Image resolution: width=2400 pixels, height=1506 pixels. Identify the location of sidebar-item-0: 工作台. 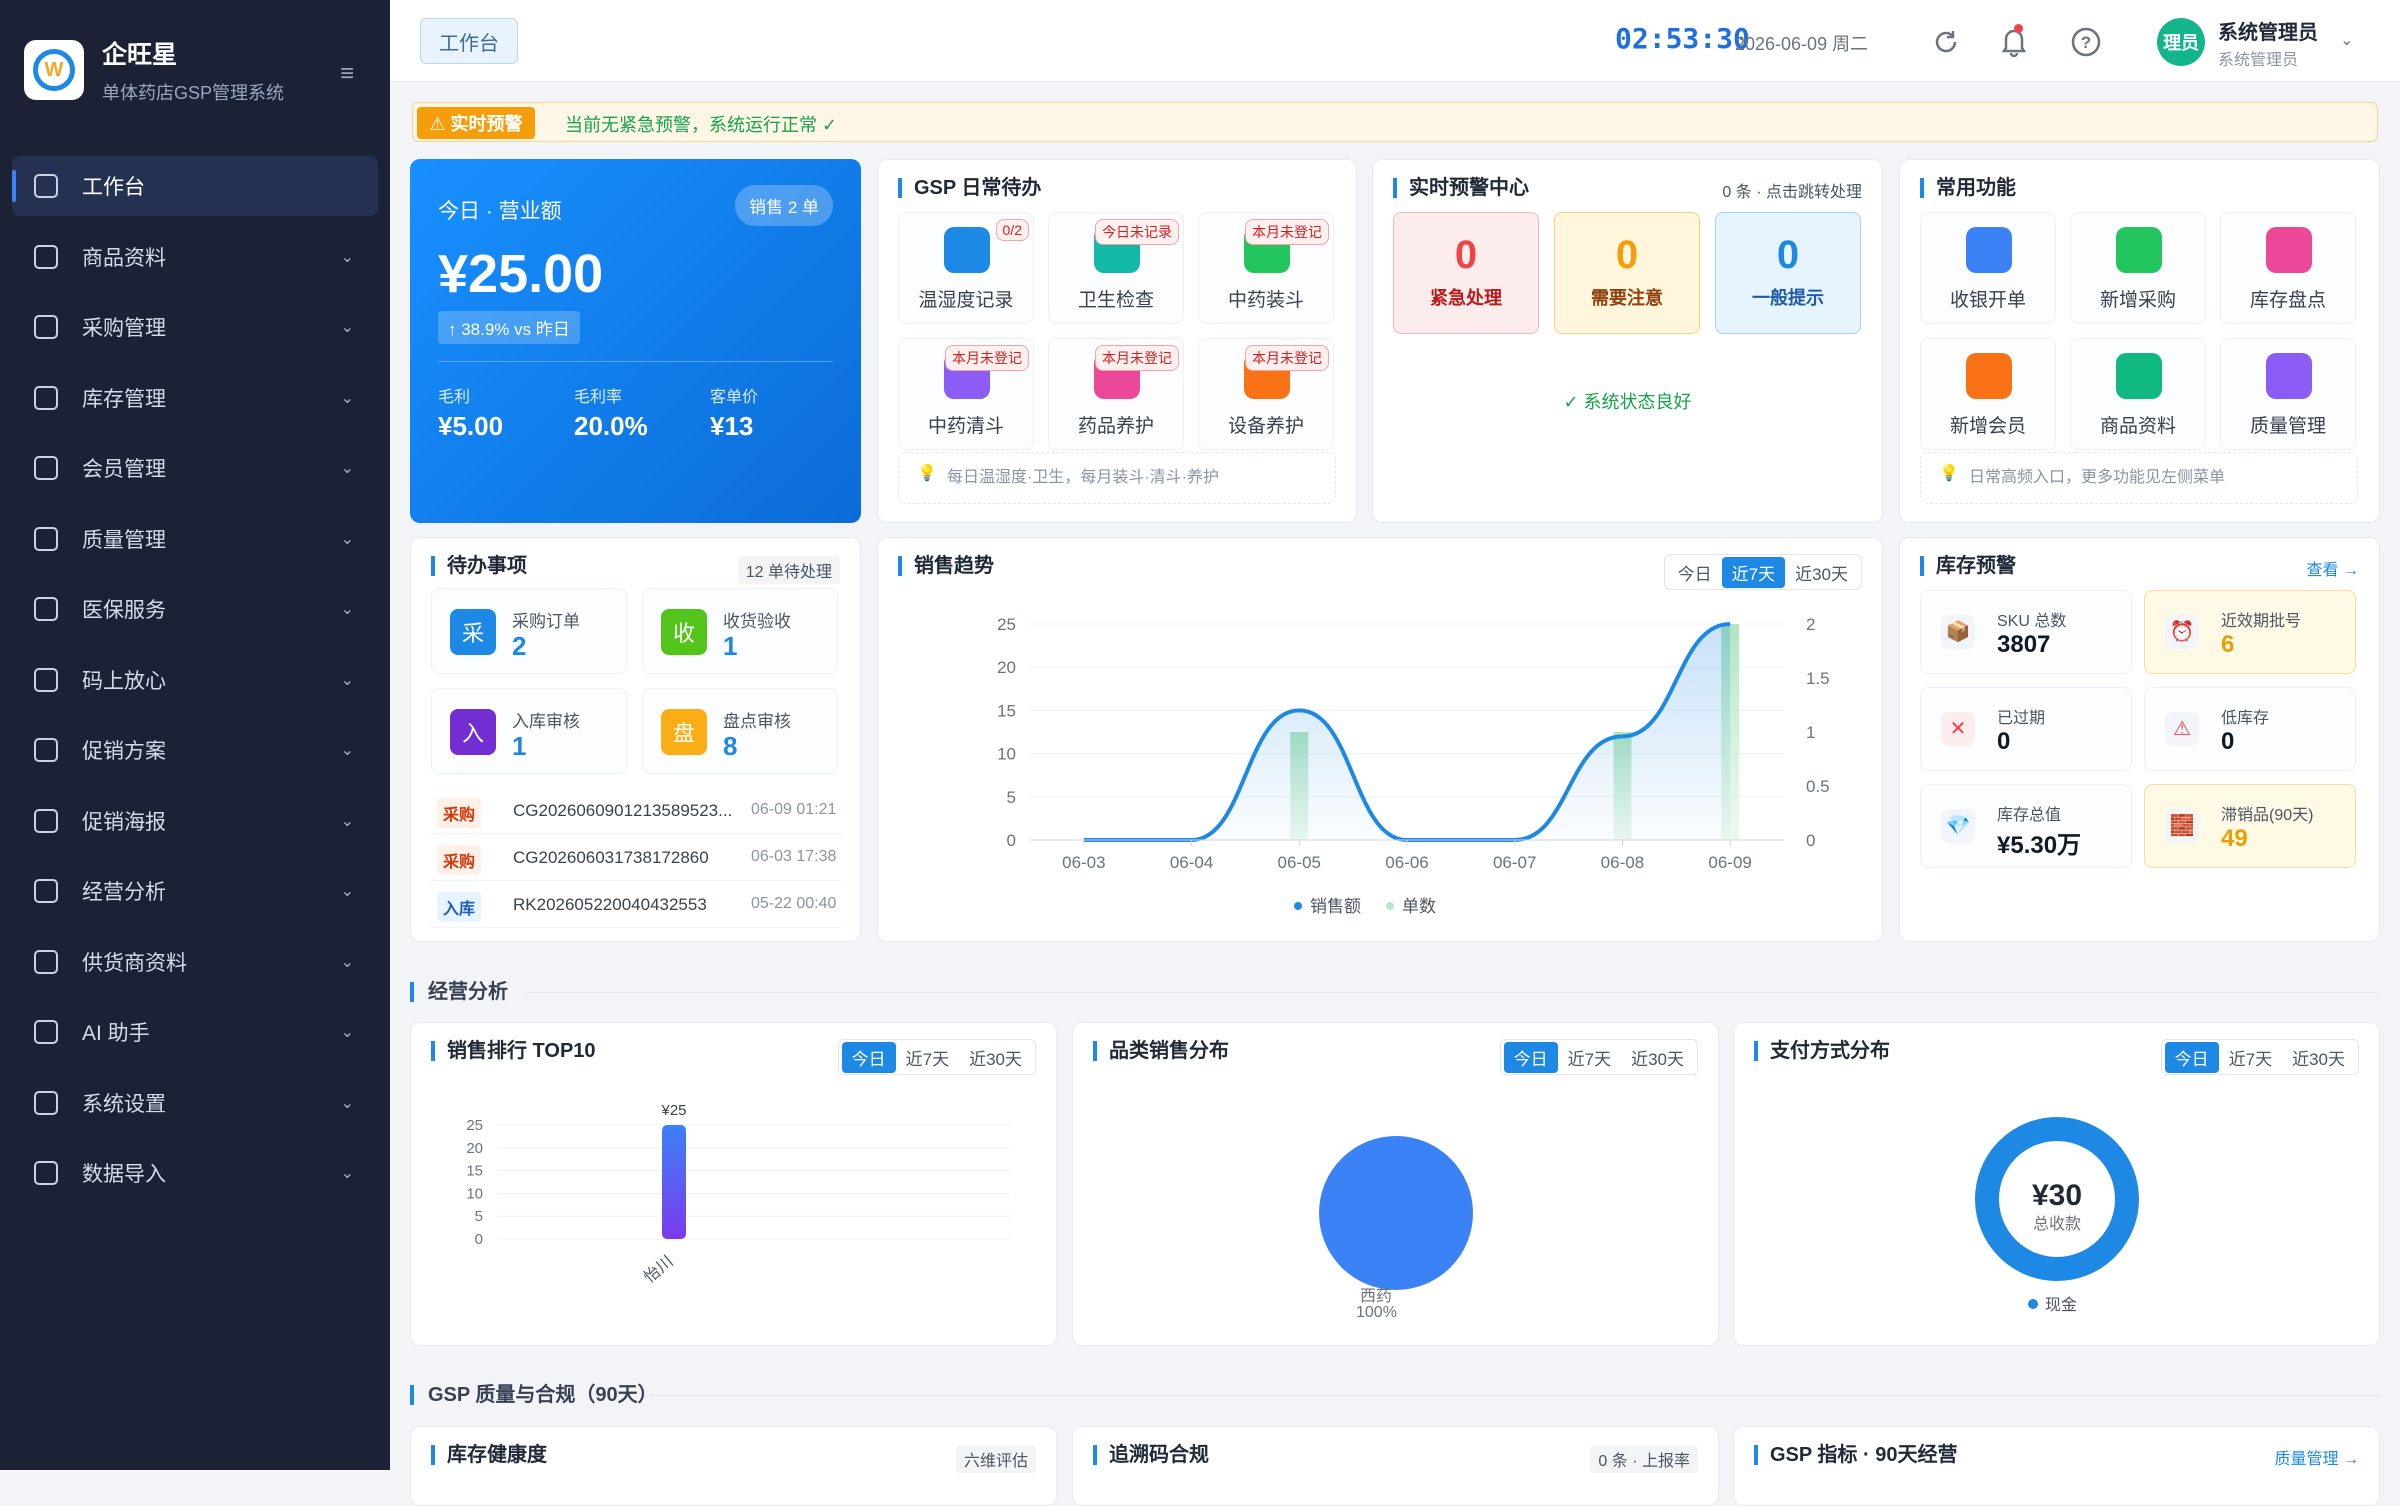
(195, 186).